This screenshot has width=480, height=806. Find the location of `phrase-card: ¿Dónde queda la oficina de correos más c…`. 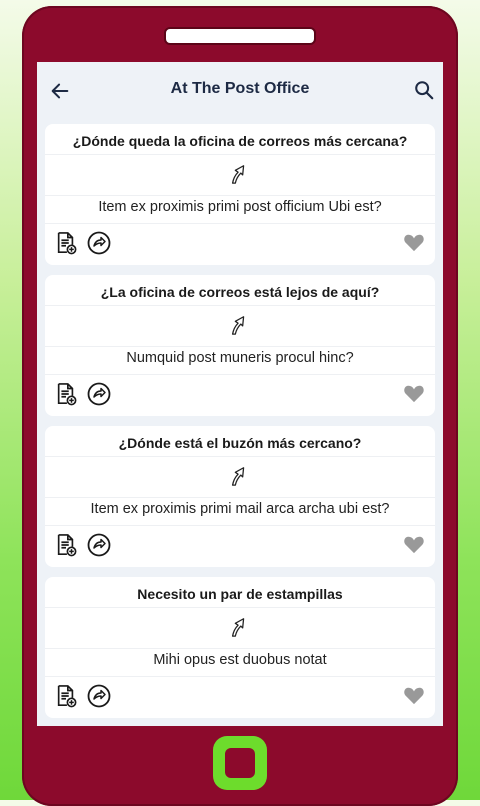

phrase-card: ¿Dónde queda la oficina de correos más c… is located at coordinates (240, 194).